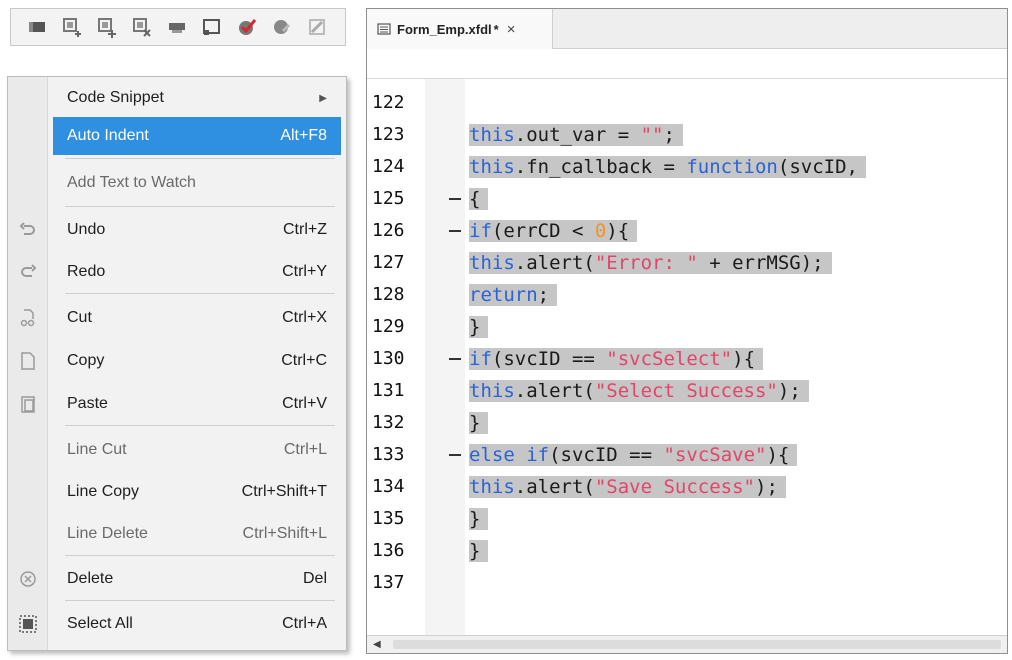  What do you see at coordinates (766, 487) in the screenshot?
I see `code-token: );` at bounding box center [766, 487].